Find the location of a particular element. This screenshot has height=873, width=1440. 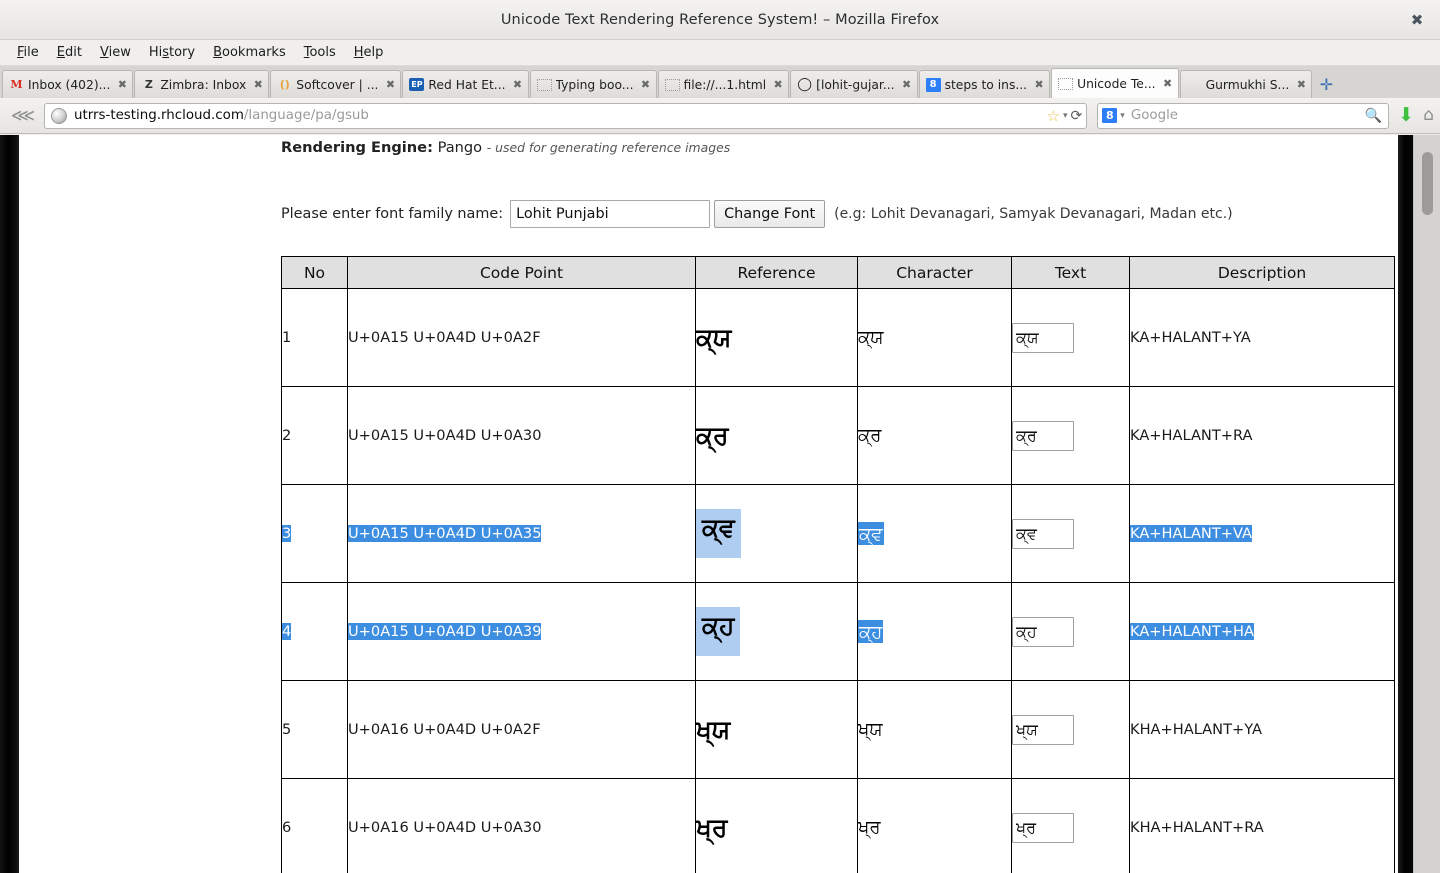

description-text: KA+HALANT+RA is located at coordinates (1191, 435).